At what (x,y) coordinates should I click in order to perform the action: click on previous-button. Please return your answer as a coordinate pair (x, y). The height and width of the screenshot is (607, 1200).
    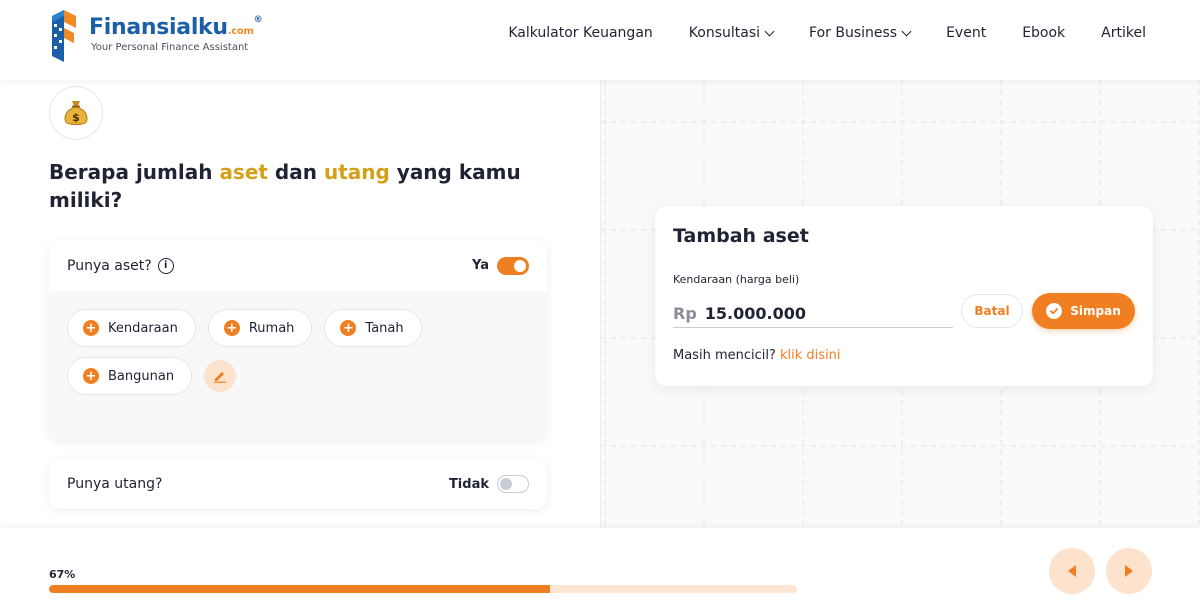
    Looking at the image, I should click on (1072, 571).